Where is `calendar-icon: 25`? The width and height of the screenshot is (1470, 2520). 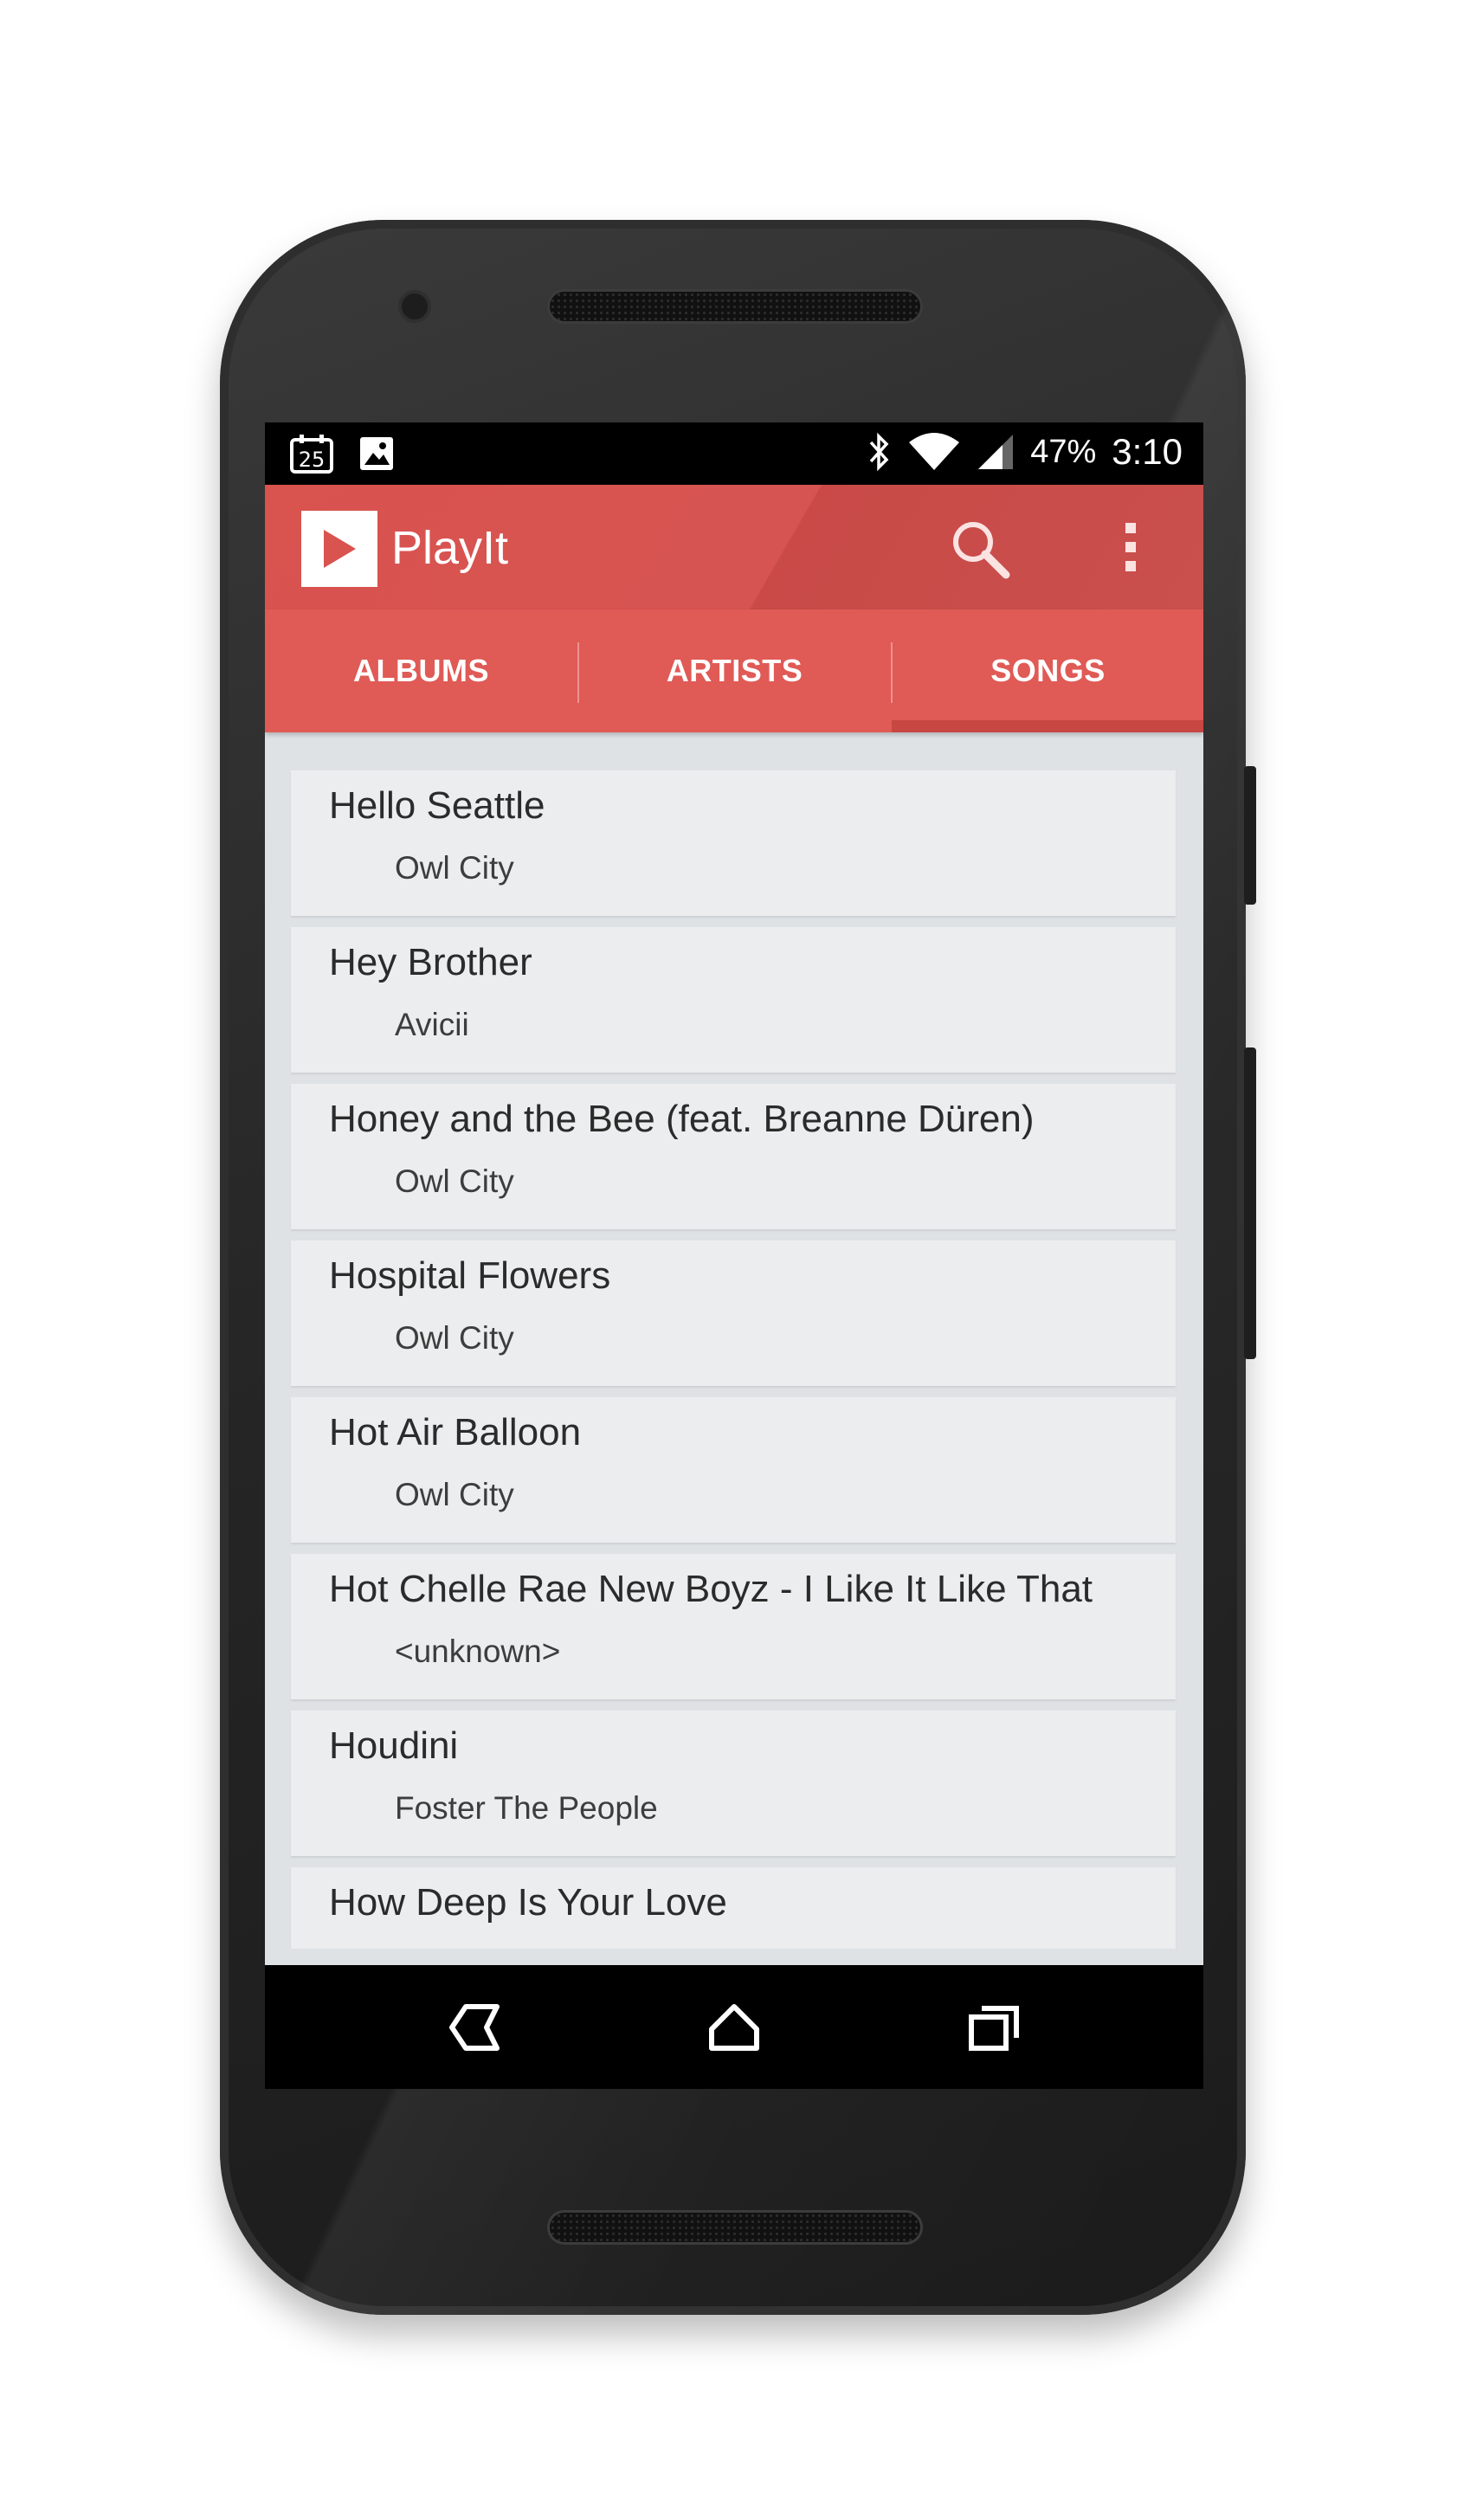
calendar-icon: 25 is located at coordinates (312, 454).